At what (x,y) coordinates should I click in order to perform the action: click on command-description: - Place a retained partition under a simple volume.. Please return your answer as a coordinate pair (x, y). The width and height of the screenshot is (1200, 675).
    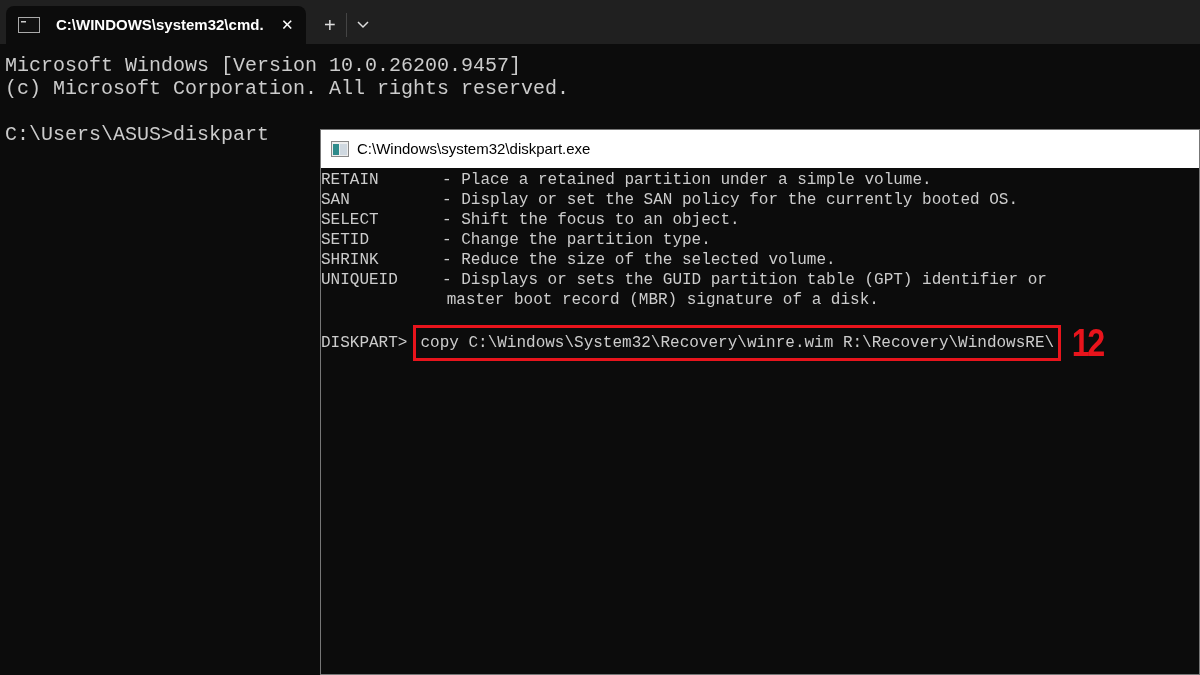
    Looking at the image, I should click on (686, 180).